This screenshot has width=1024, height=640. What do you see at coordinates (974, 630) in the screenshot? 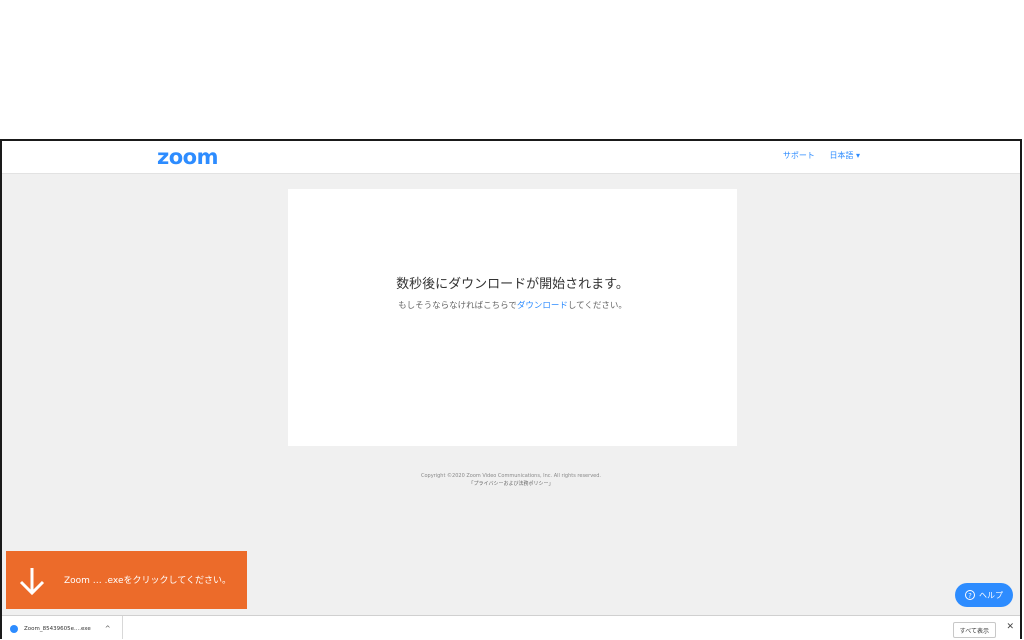
I see `show-all-button: すべて表示` at bounding box center [974, 630].